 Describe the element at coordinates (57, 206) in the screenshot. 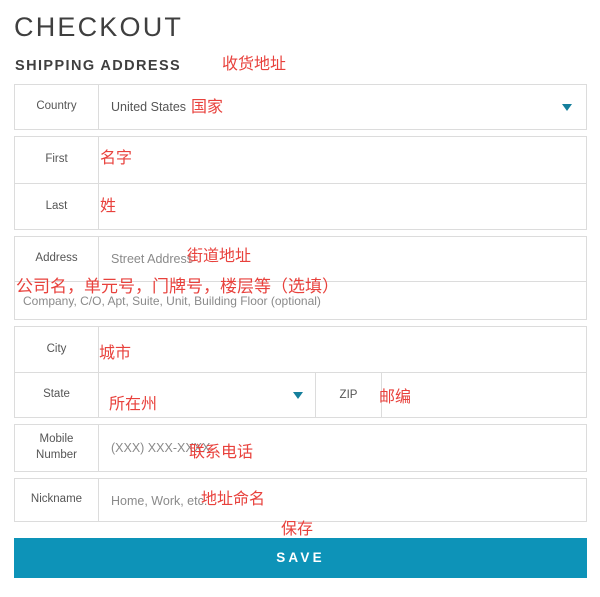

I see `last-name-label: Last` at that location.